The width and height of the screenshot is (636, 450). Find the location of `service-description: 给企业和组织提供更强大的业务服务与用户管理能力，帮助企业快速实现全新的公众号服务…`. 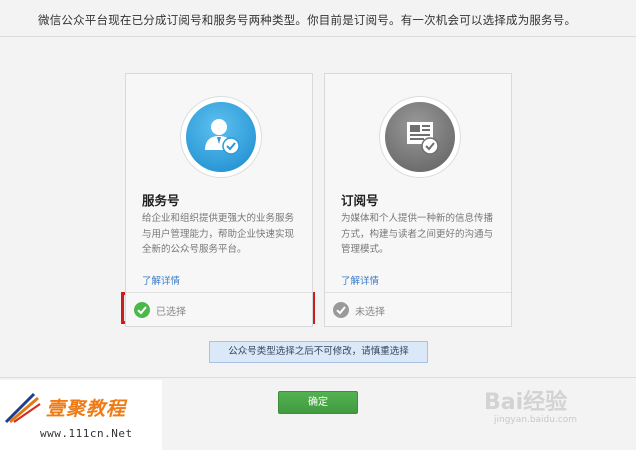

service-description: 给企业和组织提供更强大的业务服务与用户管理能力，帮助企业快速实现全新的公众号服务… is located at coordinates (218, 234).